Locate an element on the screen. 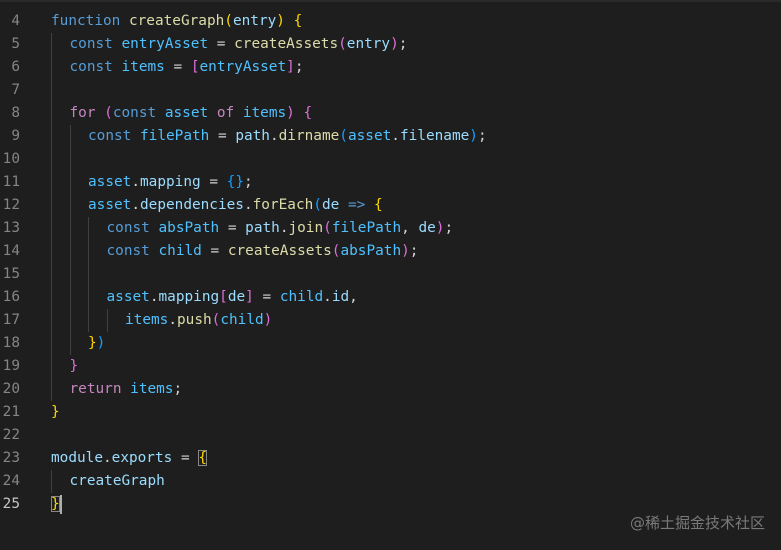 This screenshot has height=550, width=781. code-line: 8 for (const asset of items) { is located at coordinates (390, 113).